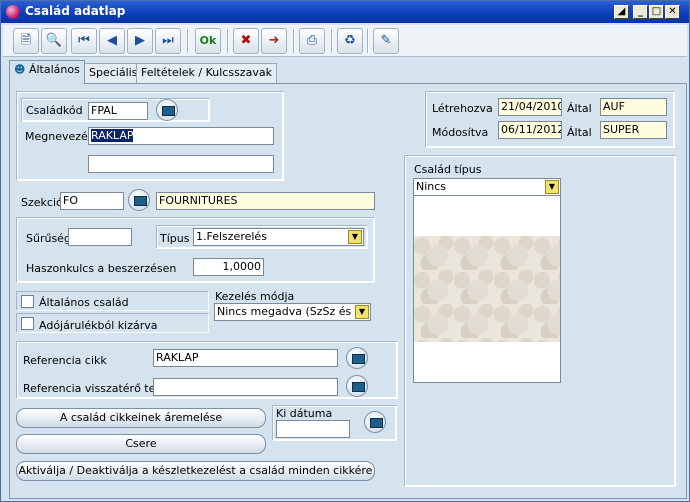 This screenshot has height=502, width=690. I want to click on delete-doc-icon: ✖, so click(246, 41).